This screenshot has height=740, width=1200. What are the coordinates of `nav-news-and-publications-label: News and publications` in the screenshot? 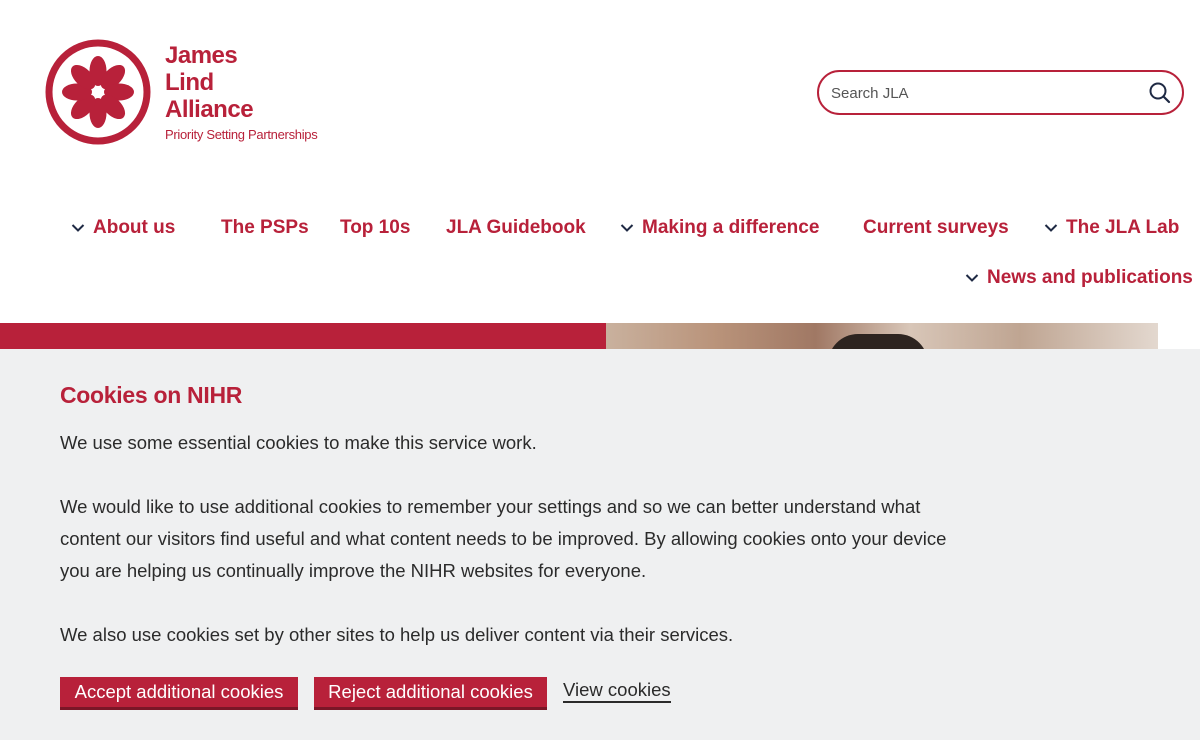 It's located at (1090, 277).